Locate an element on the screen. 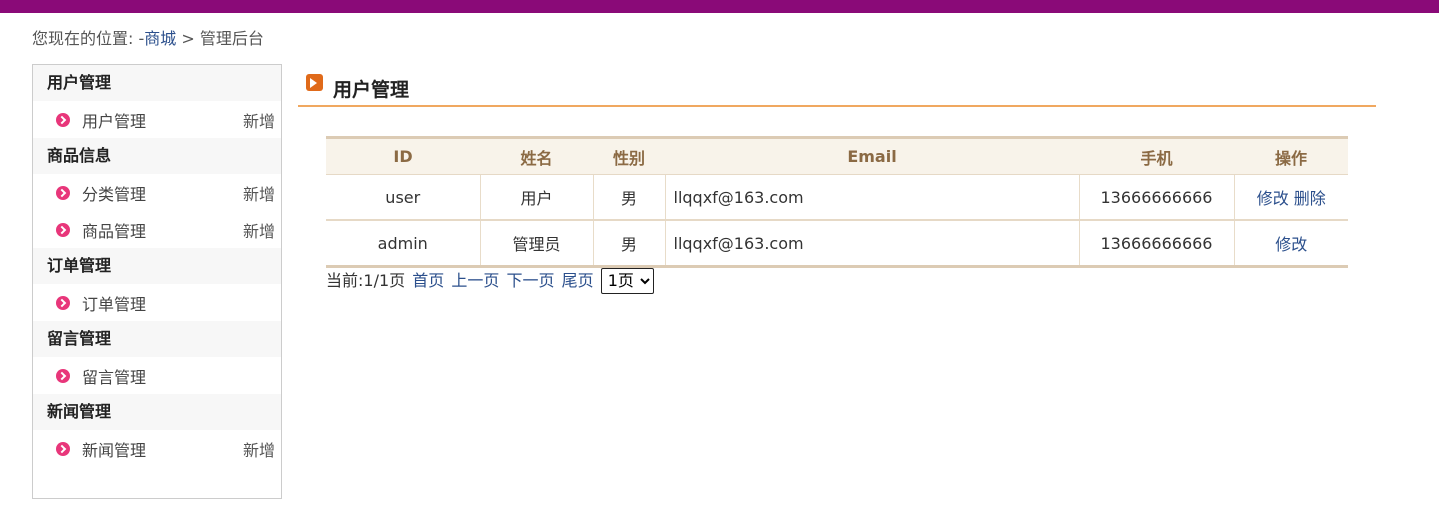 Image resolution: width=1439 pixels, height=527 pixels. cell-name: 管理员 is located at coordinates (536, 243).